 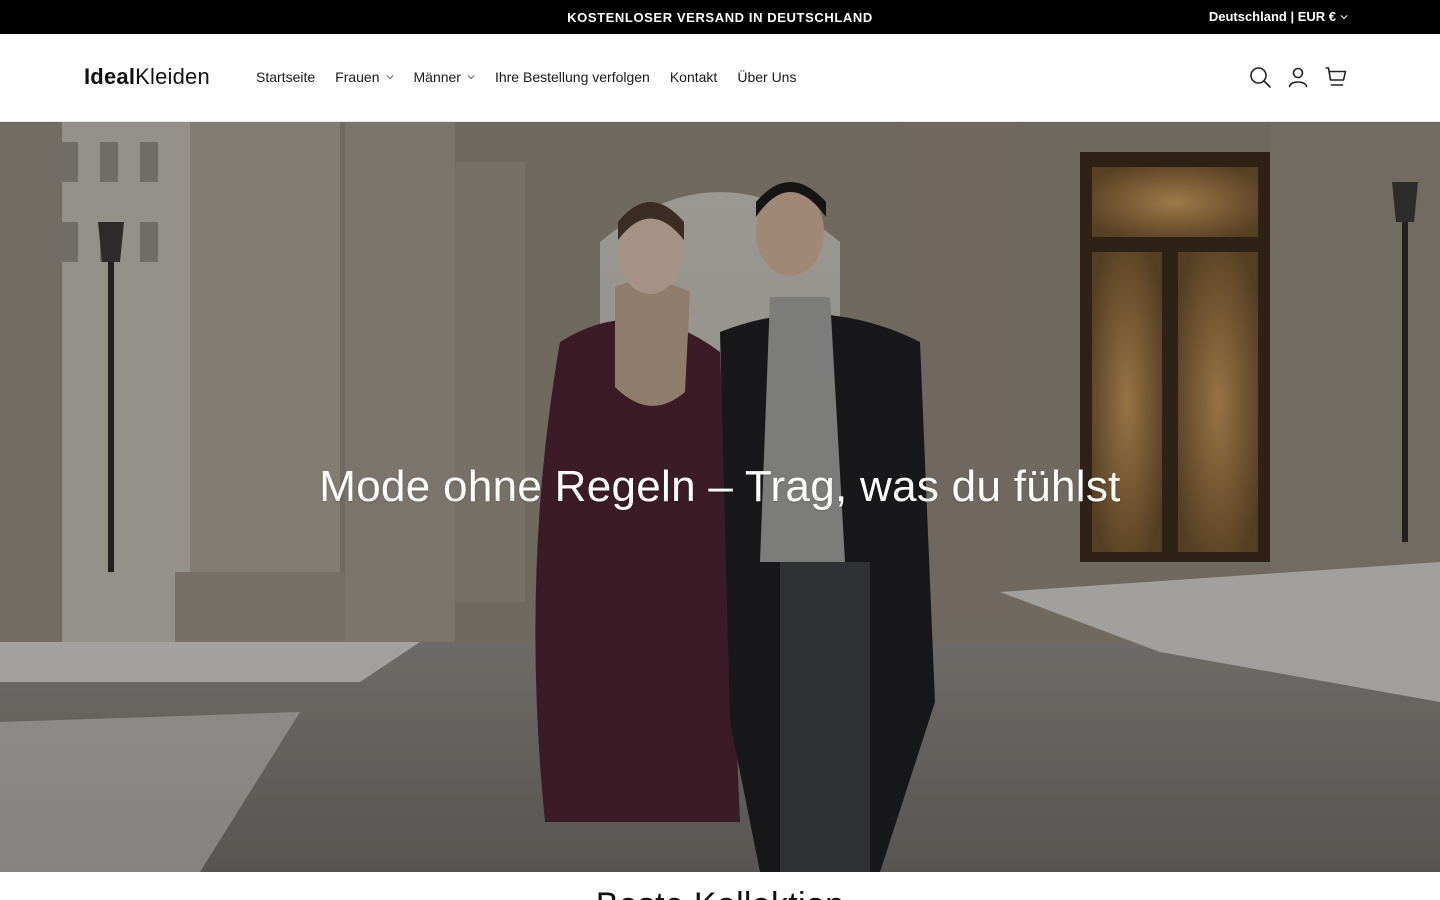 I want to click on account-icon, so click(x=1298, y=77).